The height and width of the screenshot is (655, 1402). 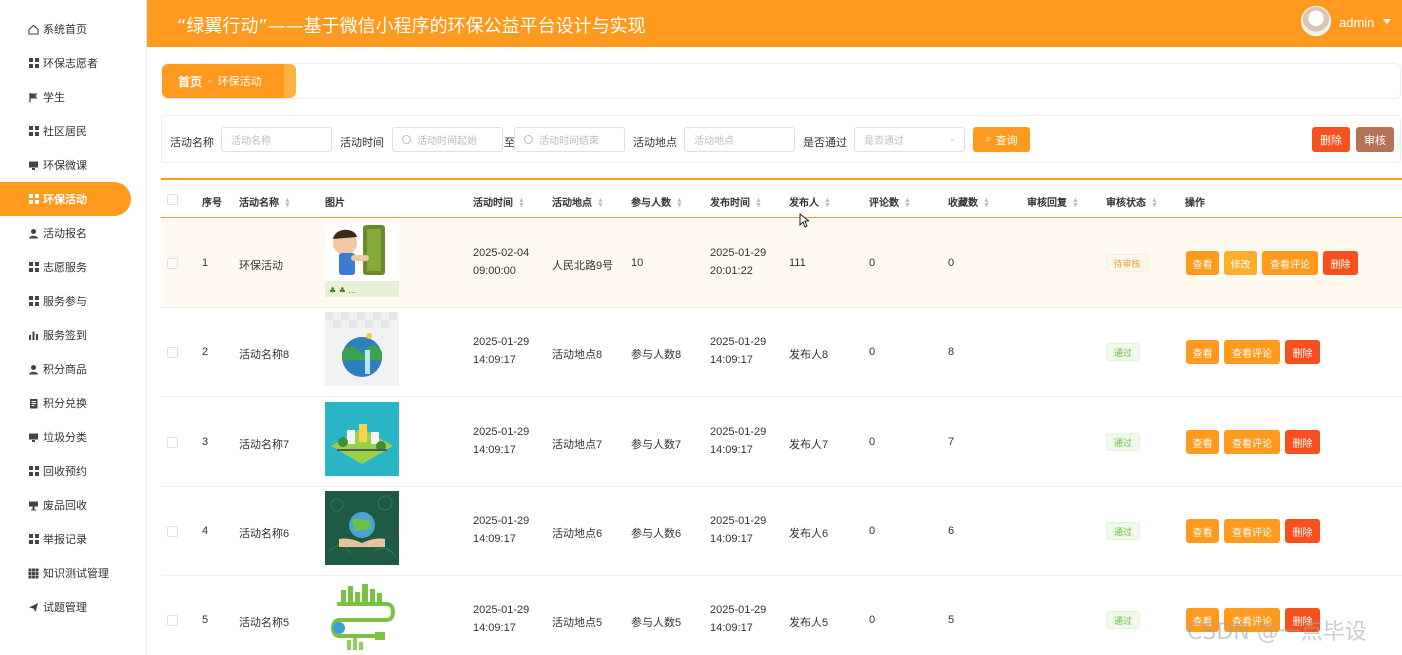 What do you see at coordinates (33, 335) in the screenshot?
I see `bar-chart-icon` at bounding box center [33, 335].